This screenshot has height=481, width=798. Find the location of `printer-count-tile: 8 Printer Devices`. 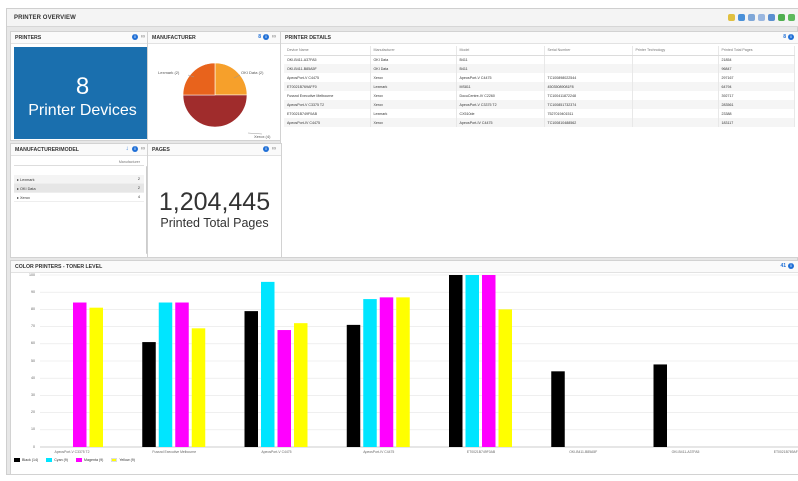

printer-count-tile: 8 Printer Devices is located at coordinates (82, 93).